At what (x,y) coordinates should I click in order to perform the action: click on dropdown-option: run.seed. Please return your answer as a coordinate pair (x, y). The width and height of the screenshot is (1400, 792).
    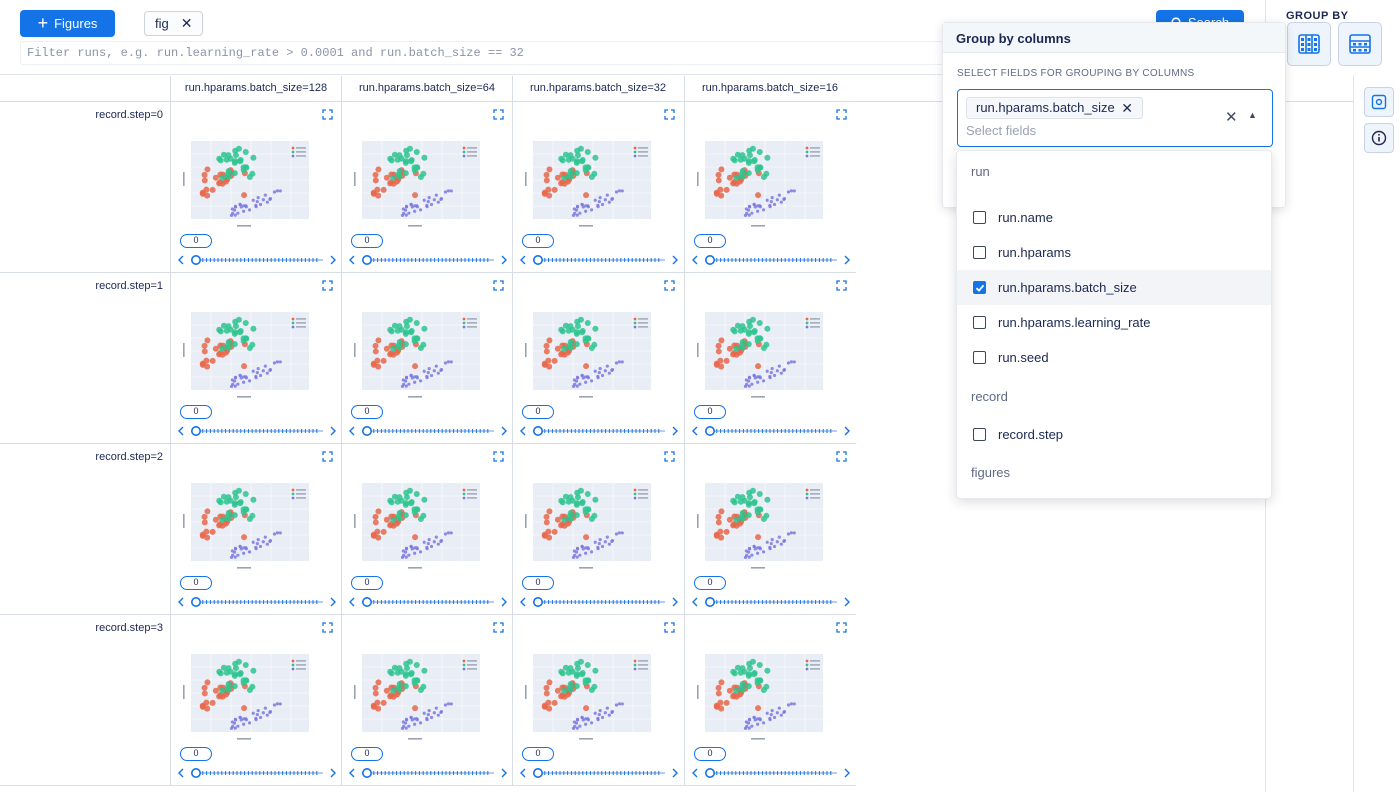
    Looking at the image, I should click on (1114, 357).